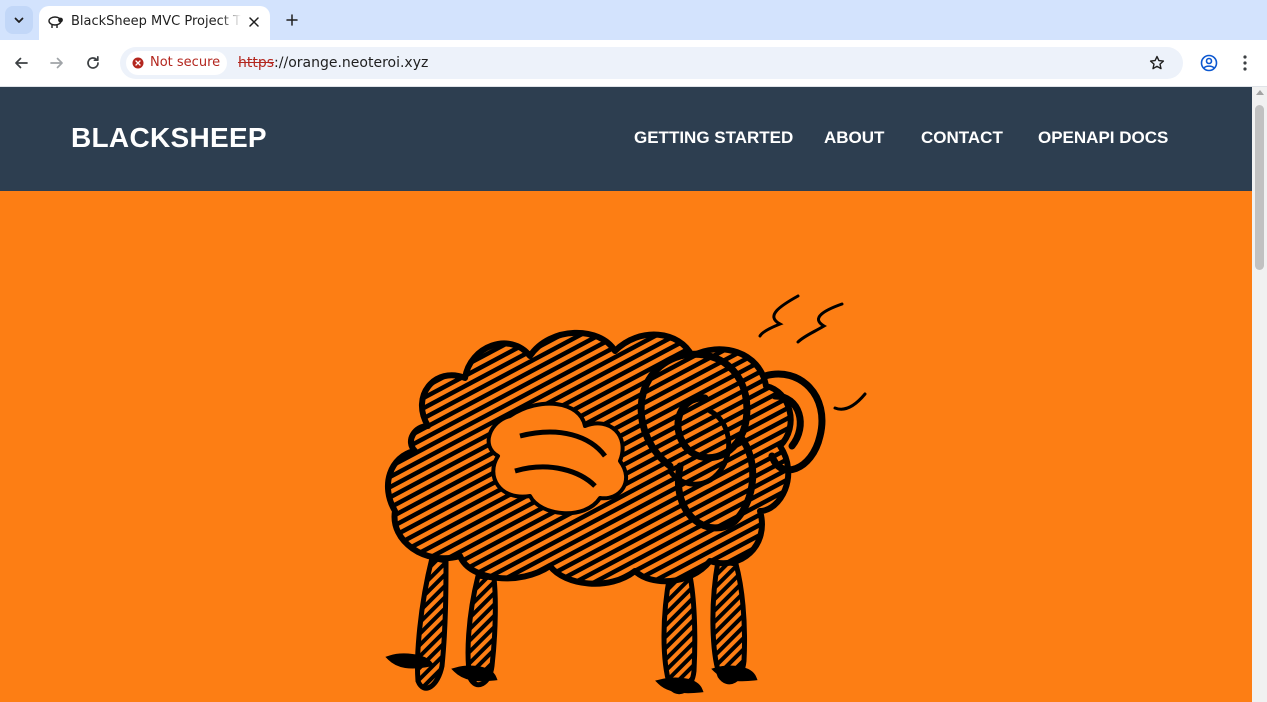 This screenshot has height=702, width=1267. What do you see at coordinates (138, 63) in the screenshot?
I see `warning-icon` at bounding box center [138, 63].